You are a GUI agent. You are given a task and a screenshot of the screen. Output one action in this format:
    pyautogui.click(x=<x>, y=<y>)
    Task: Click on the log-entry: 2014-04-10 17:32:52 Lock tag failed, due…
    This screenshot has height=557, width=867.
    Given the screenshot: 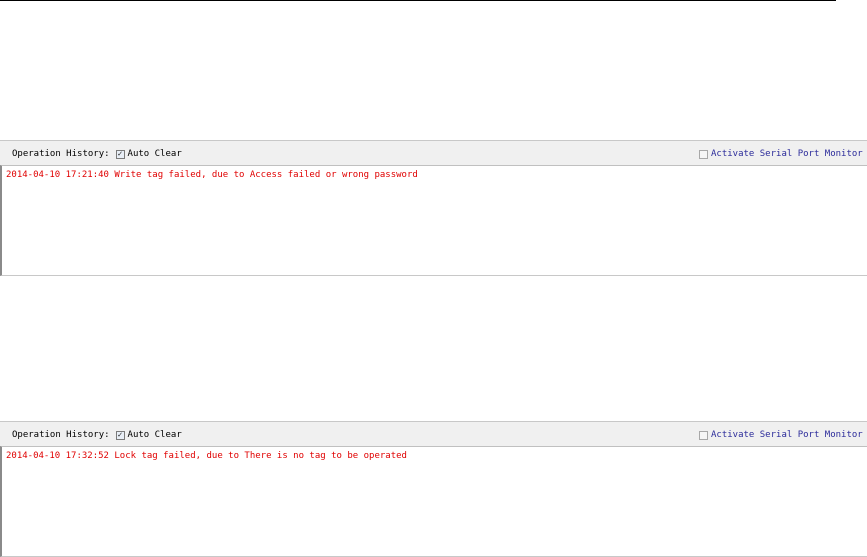 What is the action you would take?
    pyautogui.click(x=206, y=456)
    